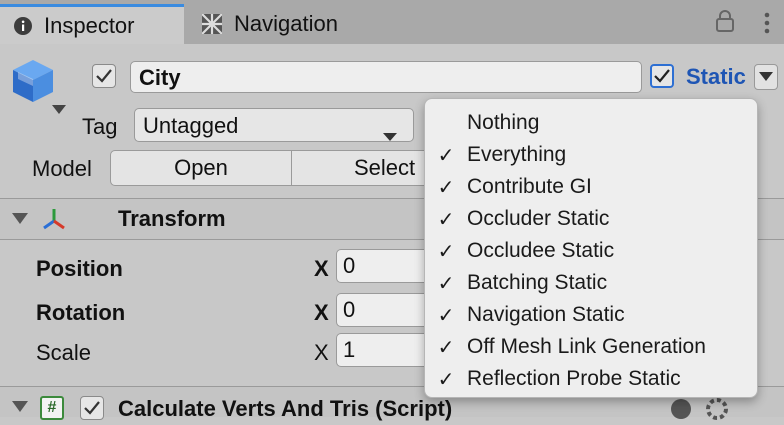 The height and width of the screenshot is (425, 784). What do you see at coordinates (586, 346) in the screenshot?
I see `static-menu-item-label: Off Mesh Link Generation` at bounding box center [586, 346].